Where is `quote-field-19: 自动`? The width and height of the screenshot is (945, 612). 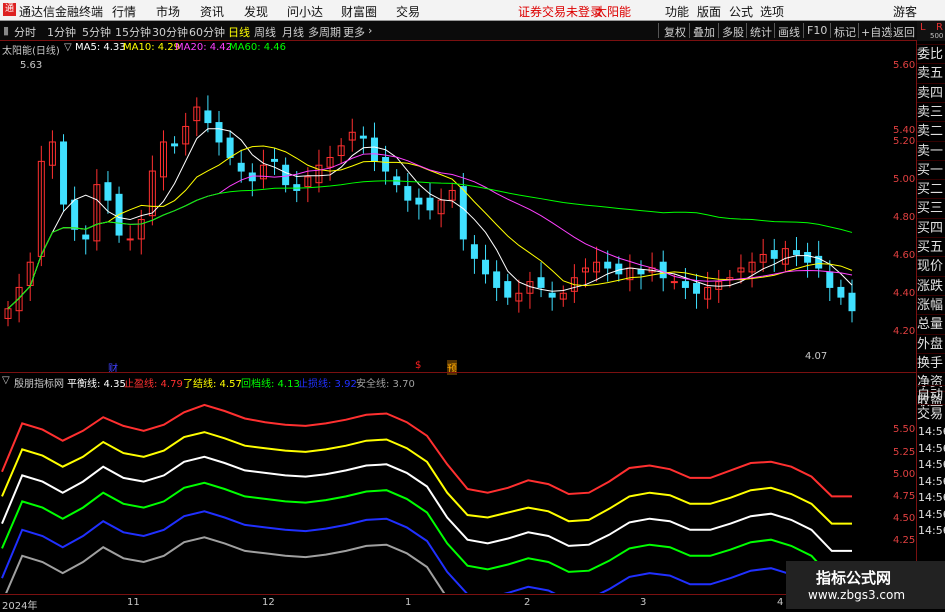 quote-field-19: 自动 is located at coordinates (931, 395).